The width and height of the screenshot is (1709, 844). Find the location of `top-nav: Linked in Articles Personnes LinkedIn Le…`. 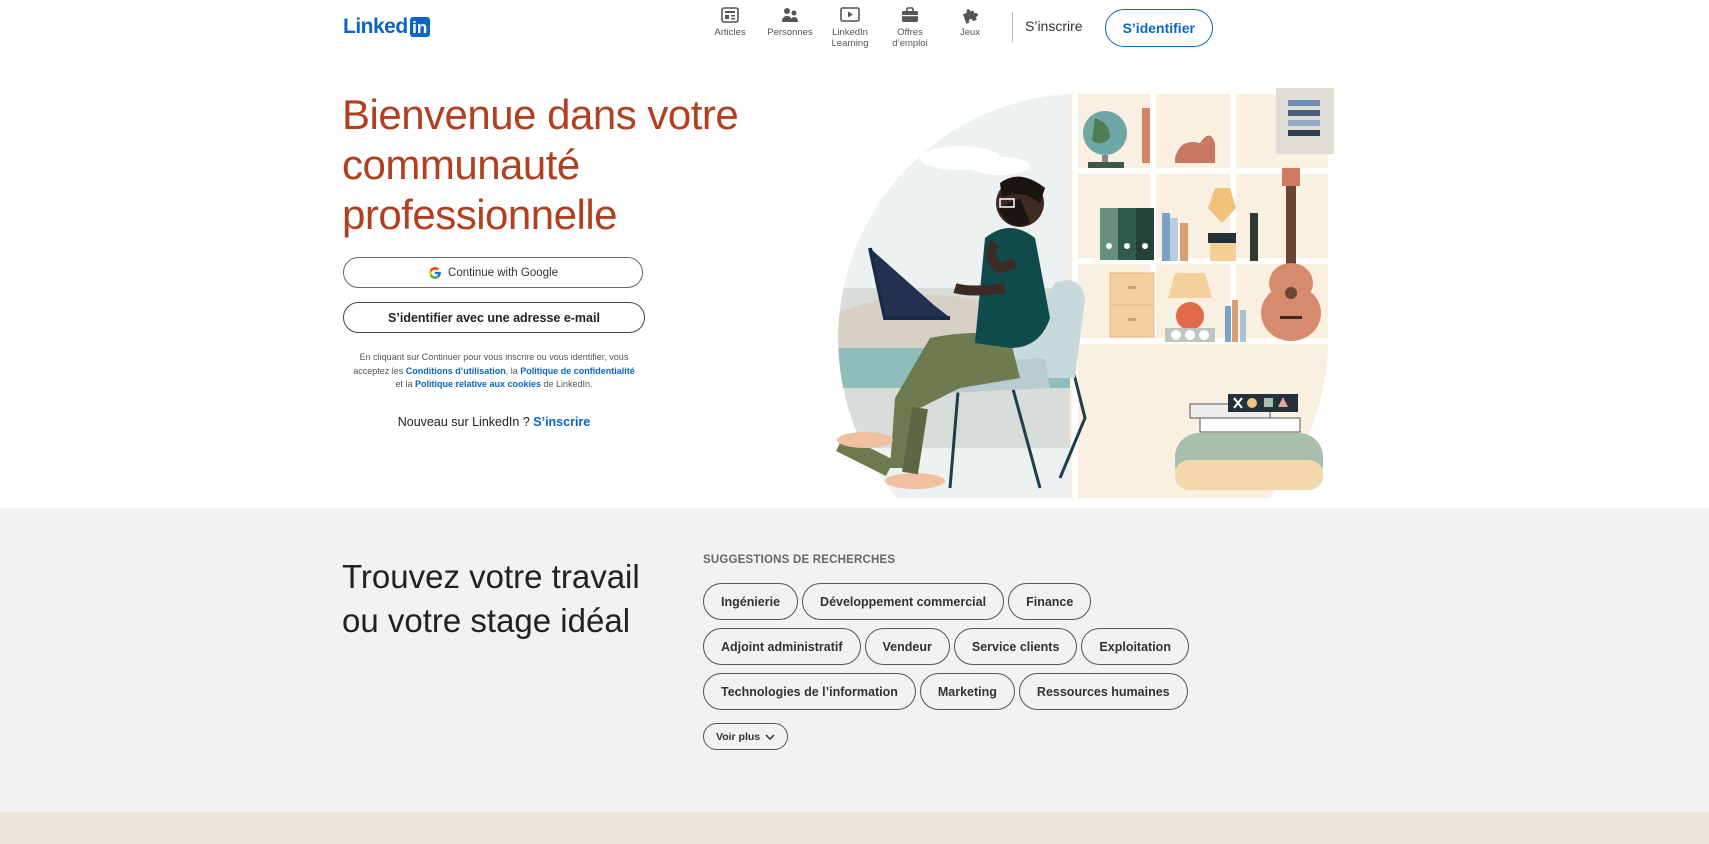

top-nav: Linked in Articles Personnes LinkedIn Le… is located at coordinates (854, 26).